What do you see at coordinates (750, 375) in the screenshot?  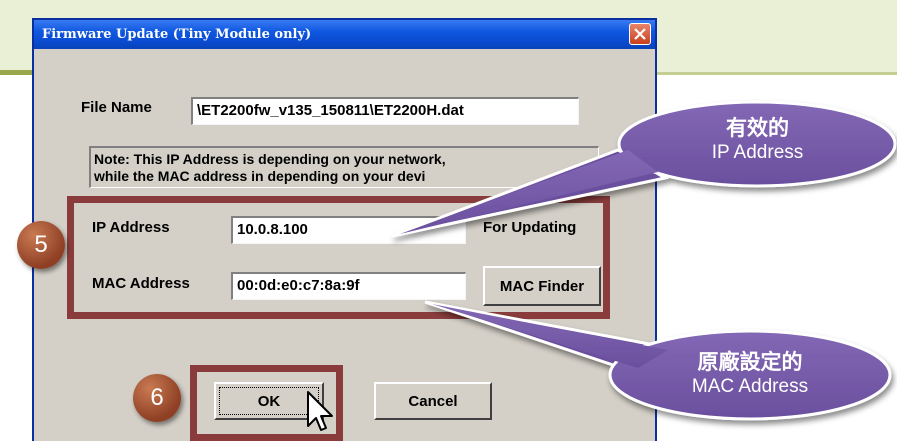 I see `callout-mac-text: 原廠設定的 MAC Address` at bounding box center [750, 375].